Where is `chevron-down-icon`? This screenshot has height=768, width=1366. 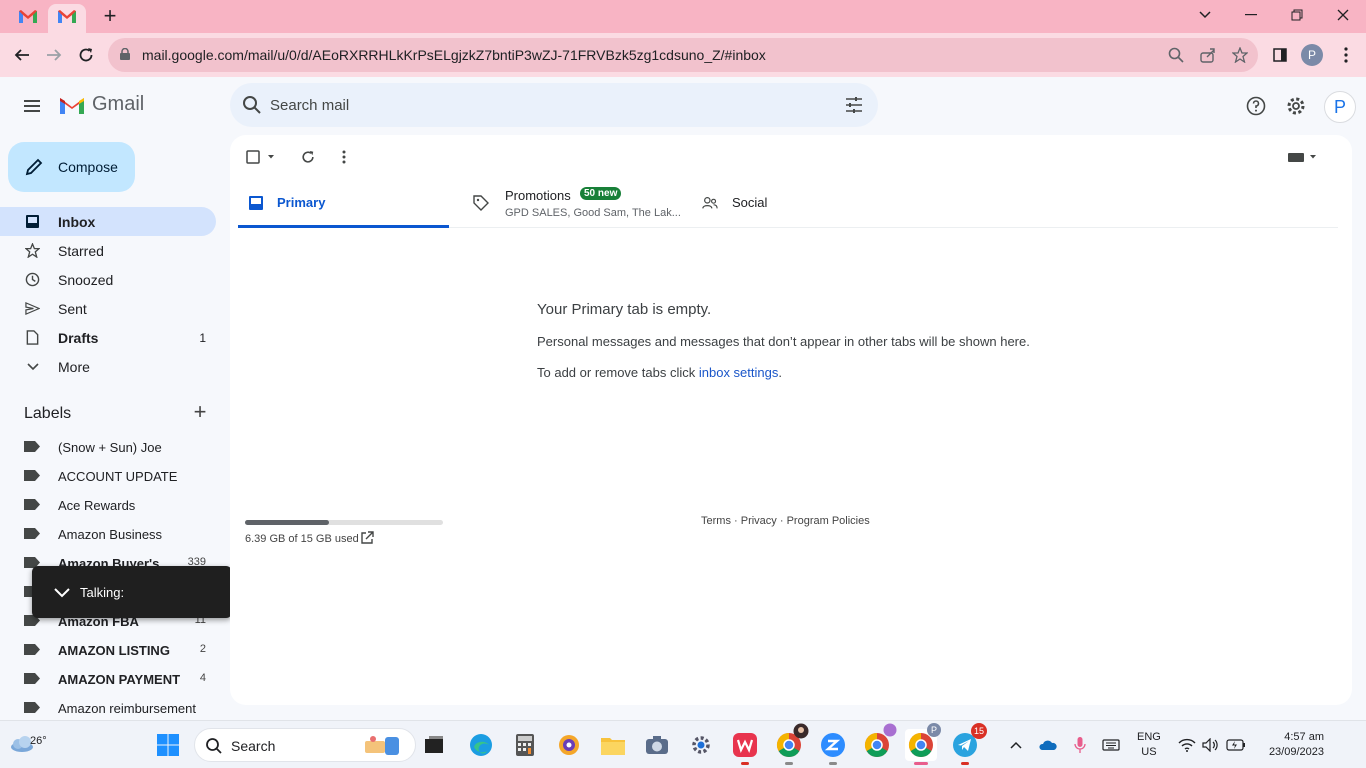 chevron-down-icon is located at coordinates (62, 592).